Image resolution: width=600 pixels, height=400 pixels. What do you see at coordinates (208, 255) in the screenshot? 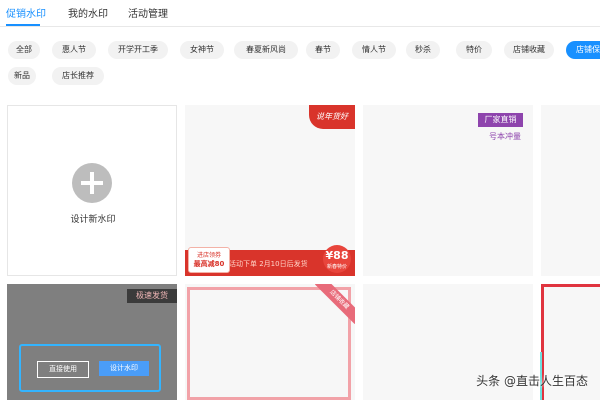
I see `coupon-top-text: 进店领券` at bounding box center [208, 255].